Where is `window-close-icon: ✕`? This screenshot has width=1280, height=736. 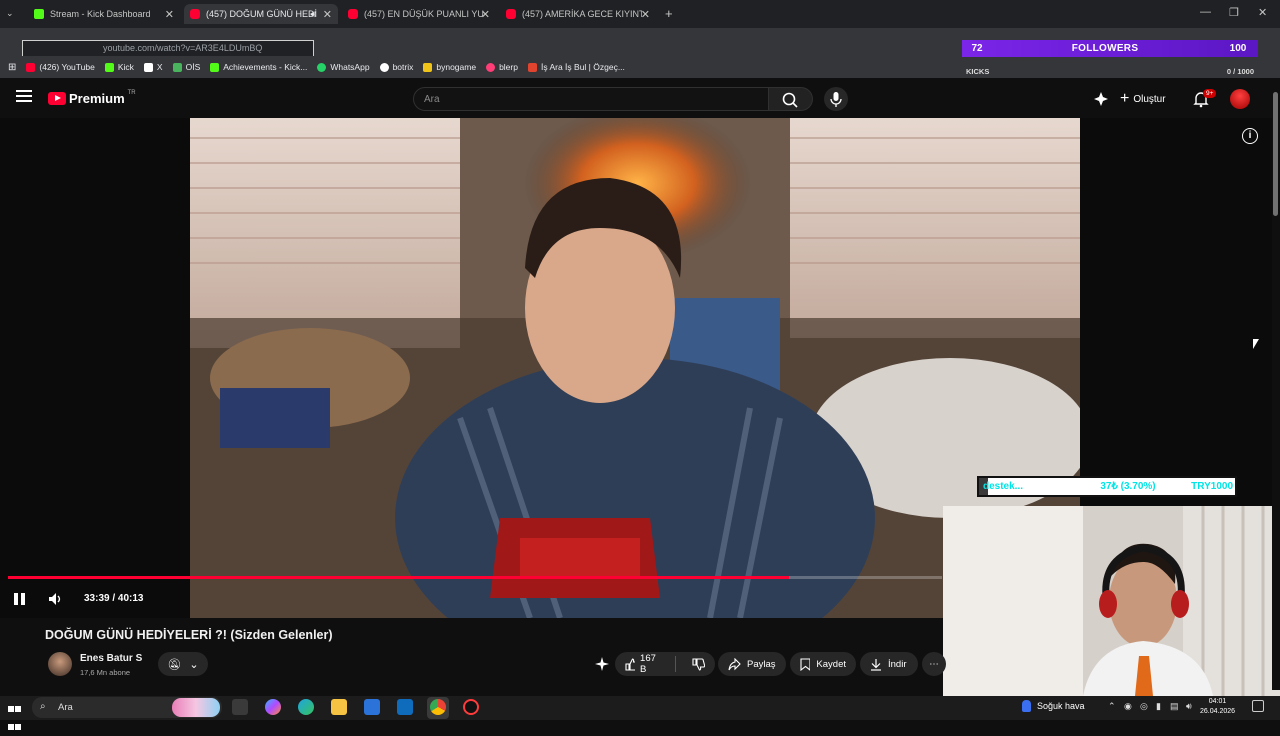
window-close-icon: ✕ is located at coordinates (1262, 12).